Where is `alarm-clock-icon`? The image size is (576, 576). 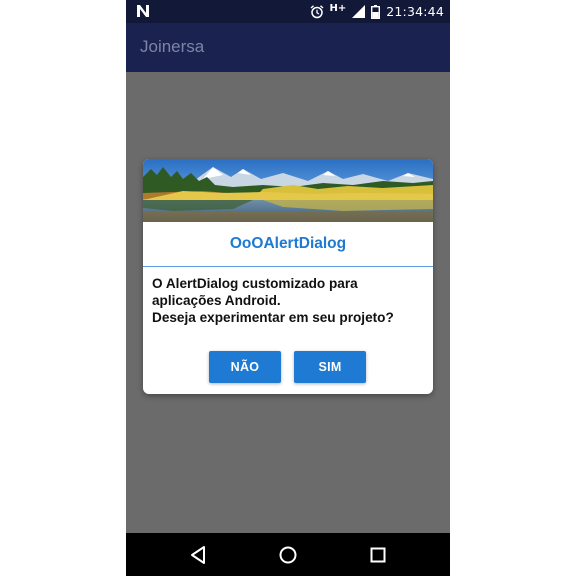
alarm-clock-icon is located at coordinates (316, 11).